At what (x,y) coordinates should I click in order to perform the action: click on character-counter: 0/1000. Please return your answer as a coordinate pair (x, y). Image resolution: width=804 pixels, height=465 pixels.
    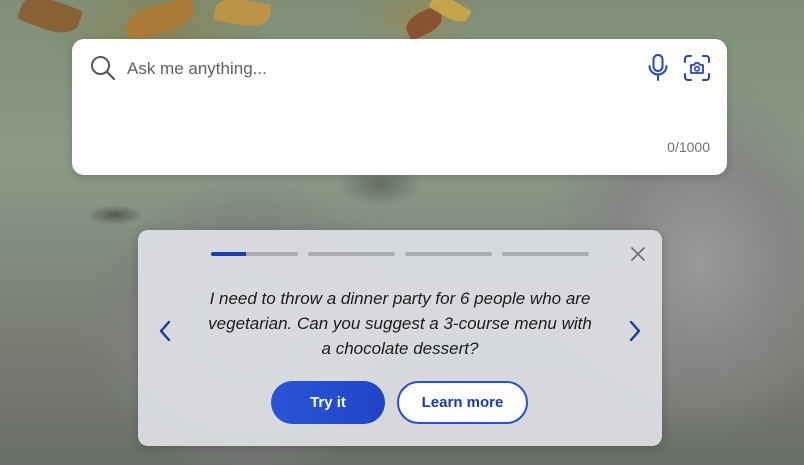
    Looking at the image, I should click on (688, 147).